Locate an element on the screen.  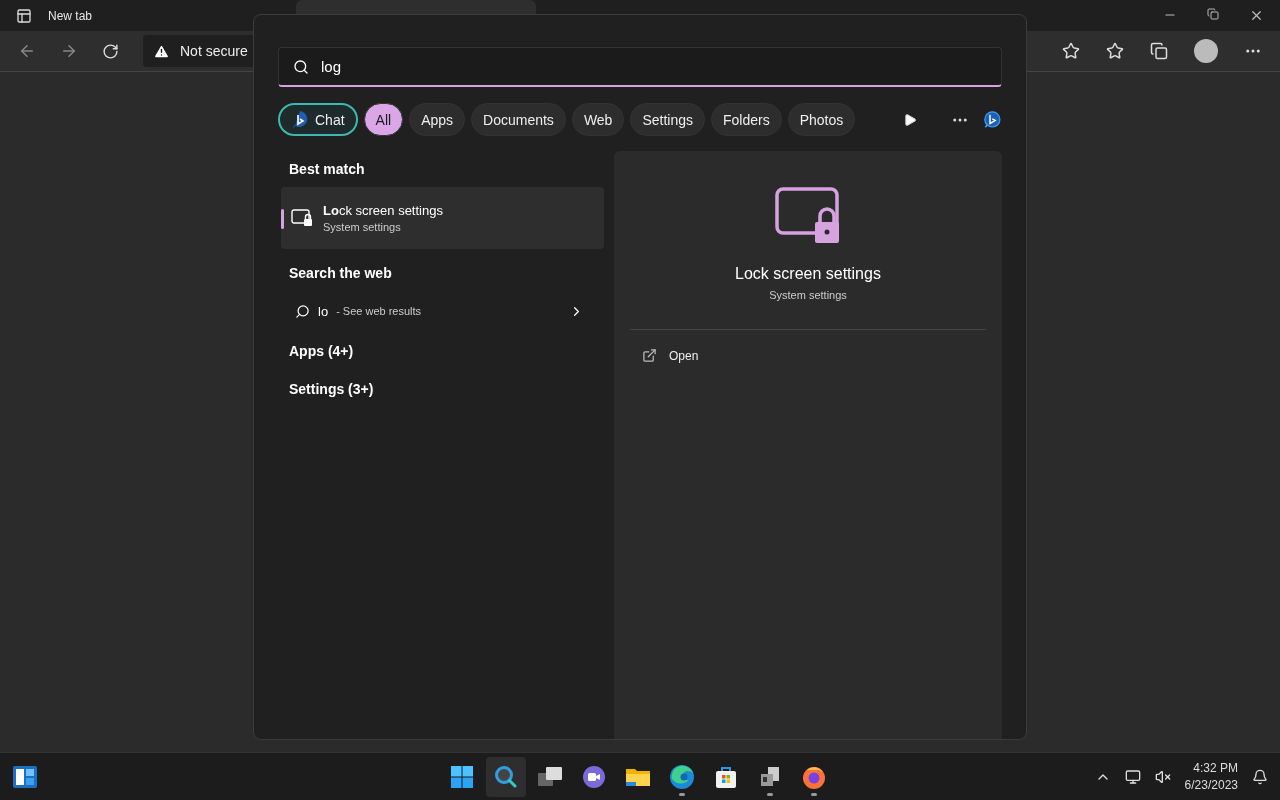
warning-icon is located at coordinates (161, 51).